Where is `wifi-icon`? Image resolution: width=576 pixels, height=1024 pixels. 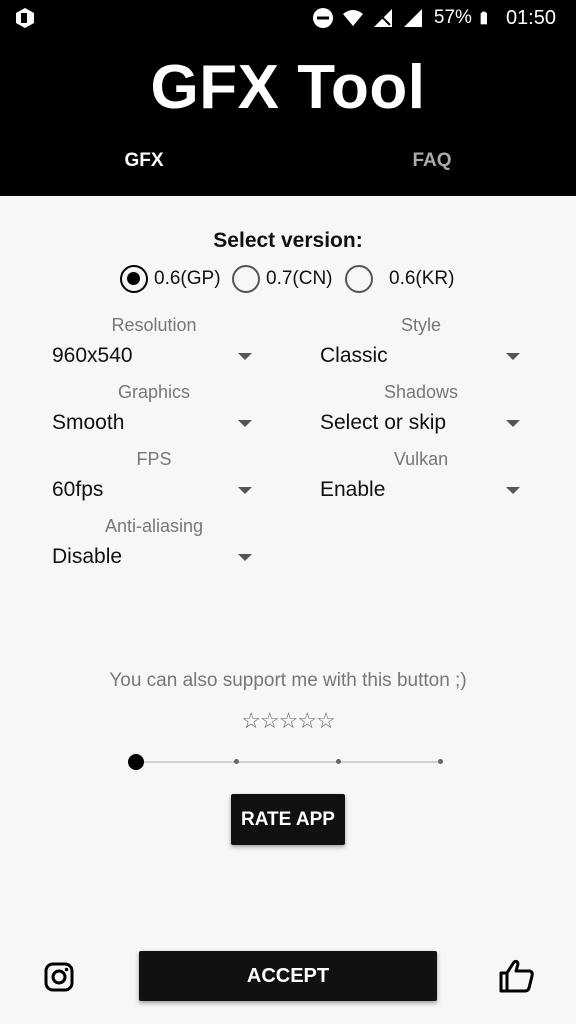
wifi-icon is located at coordinates (352, 18).